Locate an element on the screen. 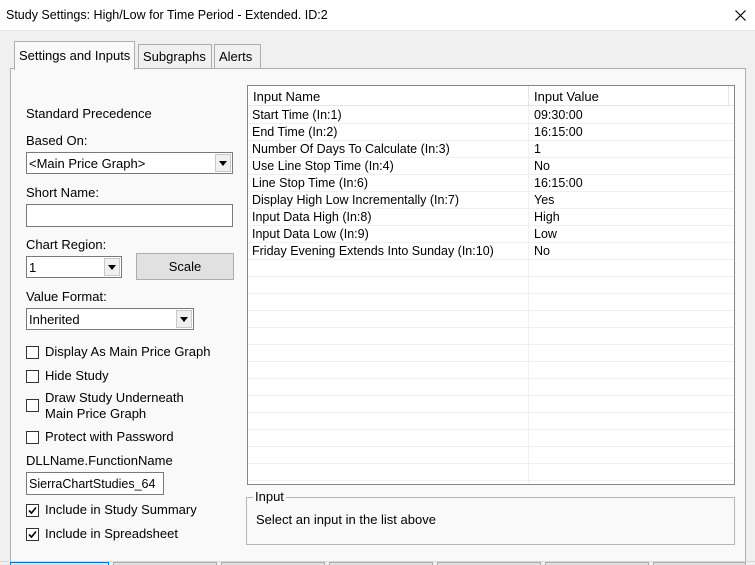 This screenshot has height=565, width=755. checkbox-label: Protect with Password is located at coordinates (109, 436).